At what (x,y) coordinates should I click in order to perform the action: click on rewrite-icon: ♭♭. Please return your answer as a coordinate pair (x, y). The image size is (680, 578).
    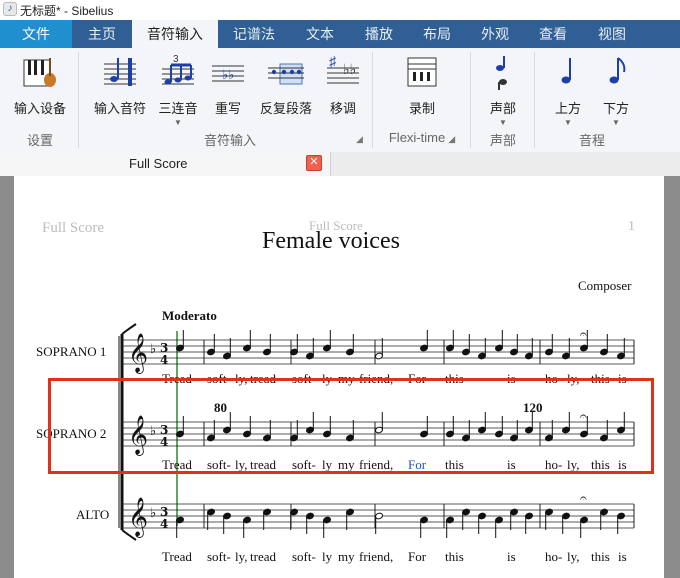
    Looking at the image, I should click on (228, 73).